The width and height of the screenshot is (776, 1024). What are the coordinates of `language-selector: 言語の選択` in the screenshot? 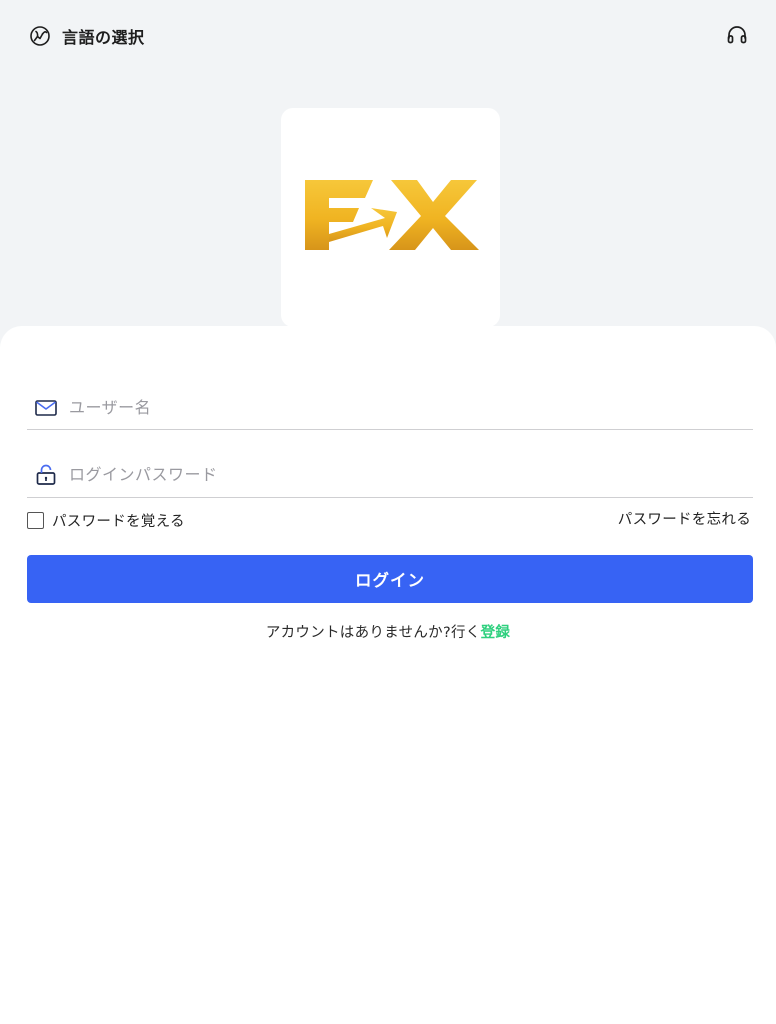 It's located at (86, 36).